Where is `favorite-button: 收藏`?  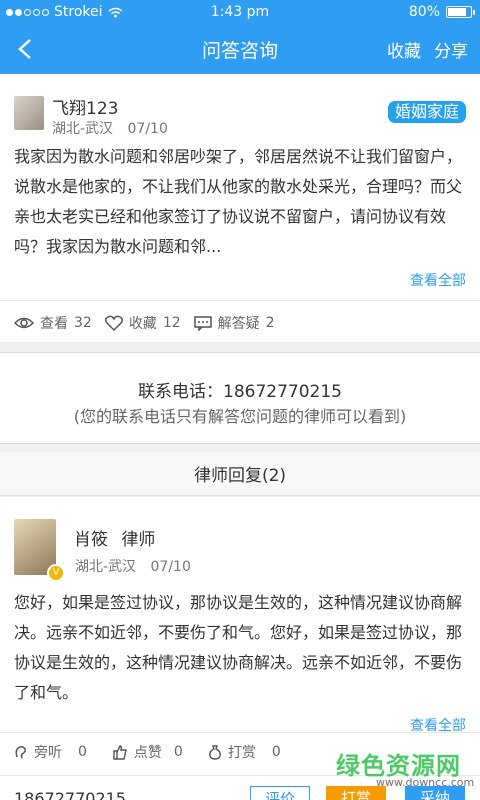 favorite-button: 收藏 is located at coordinates (404, 49).